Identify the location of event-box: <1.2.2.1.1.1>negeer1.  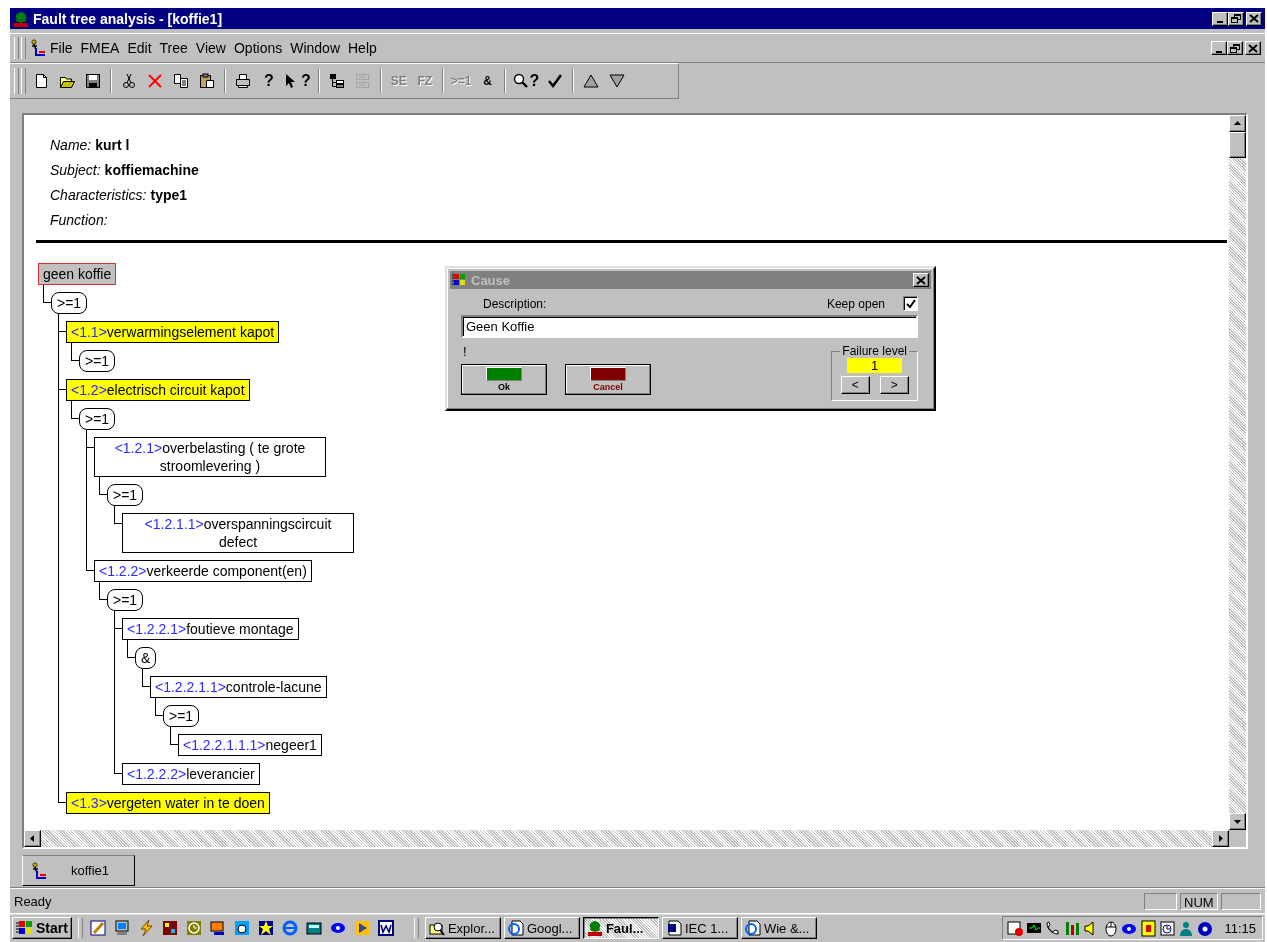
(250, 745).